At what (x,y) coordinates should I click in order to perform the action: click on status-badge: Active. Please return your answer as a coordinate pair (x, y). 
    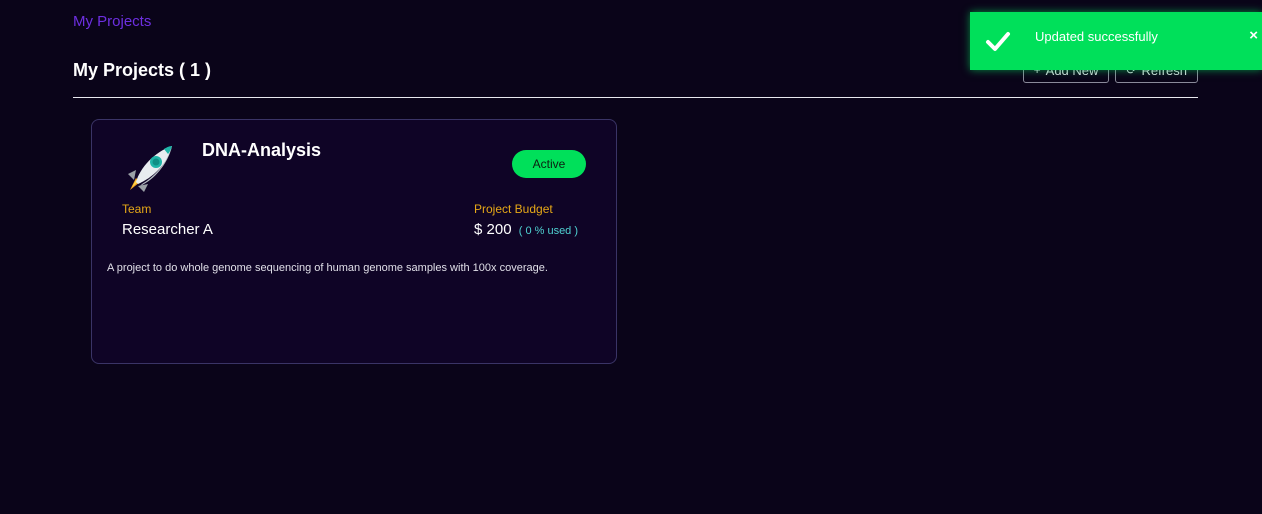
    Looking at the image, I should click on (549, 164).